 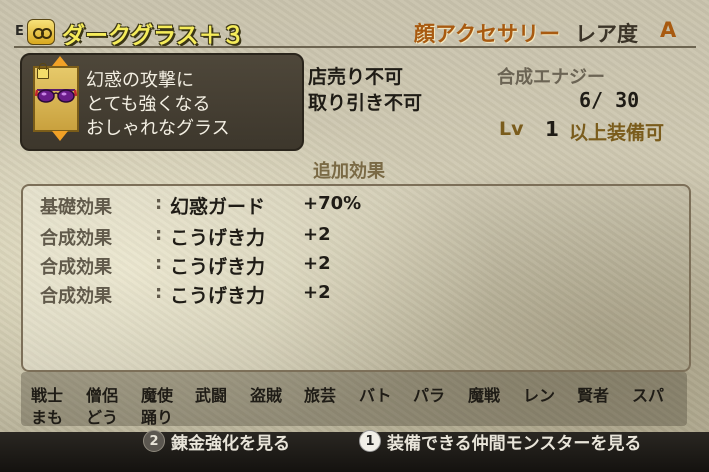 What do you see at coordinates (356, 77) in the screenshot?
I see `shop-status: 店売り不可` at bounding box center [356, 77].